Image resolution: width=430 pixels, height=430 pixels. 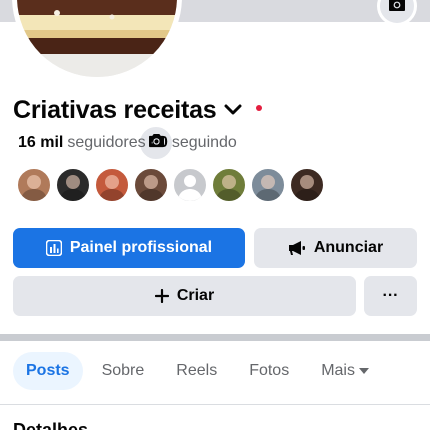 I want to click on professional-dashboard-label: Painel profissional, so click(x=141, y=247).